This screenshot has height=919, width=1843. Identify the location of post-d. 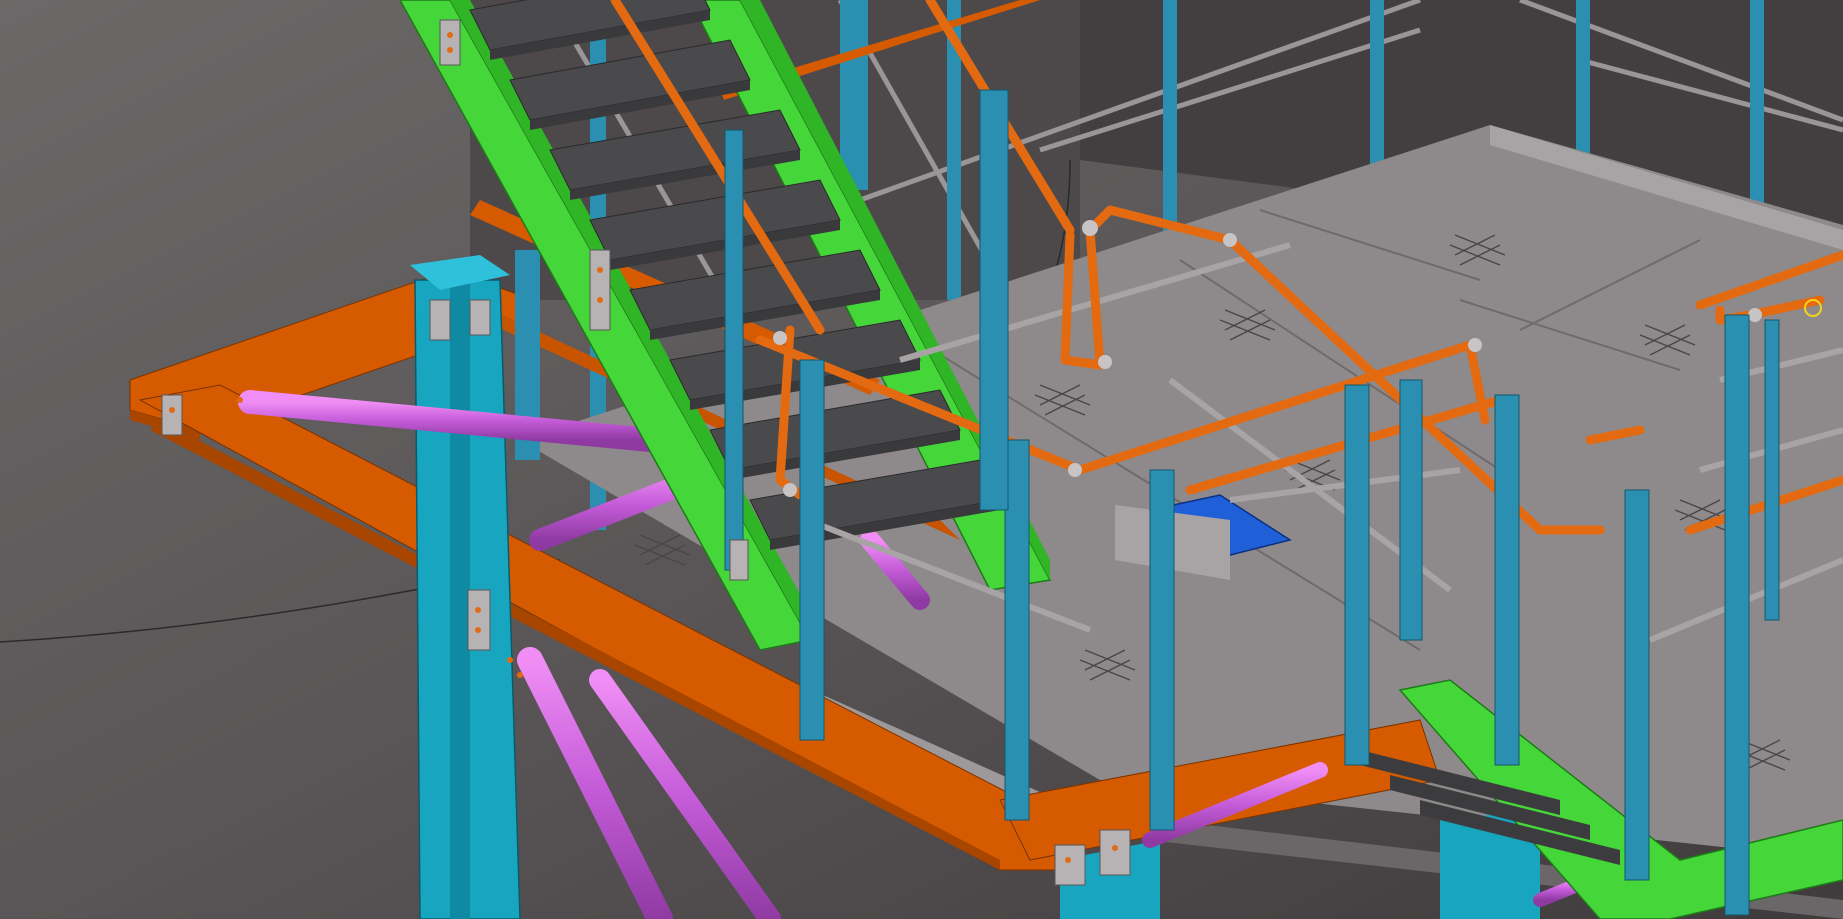
(1757, 115).